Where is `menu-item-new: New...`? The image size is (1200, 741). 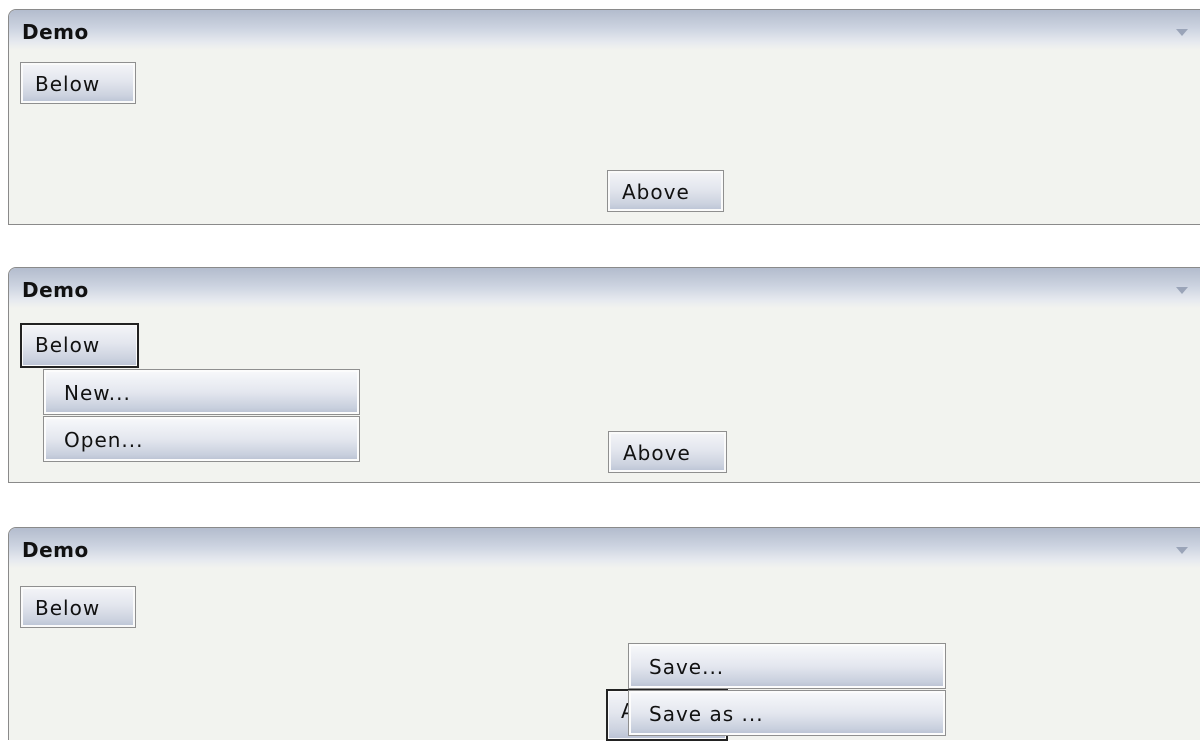 menu-item-new: New... is located at coordinates (201, 392).